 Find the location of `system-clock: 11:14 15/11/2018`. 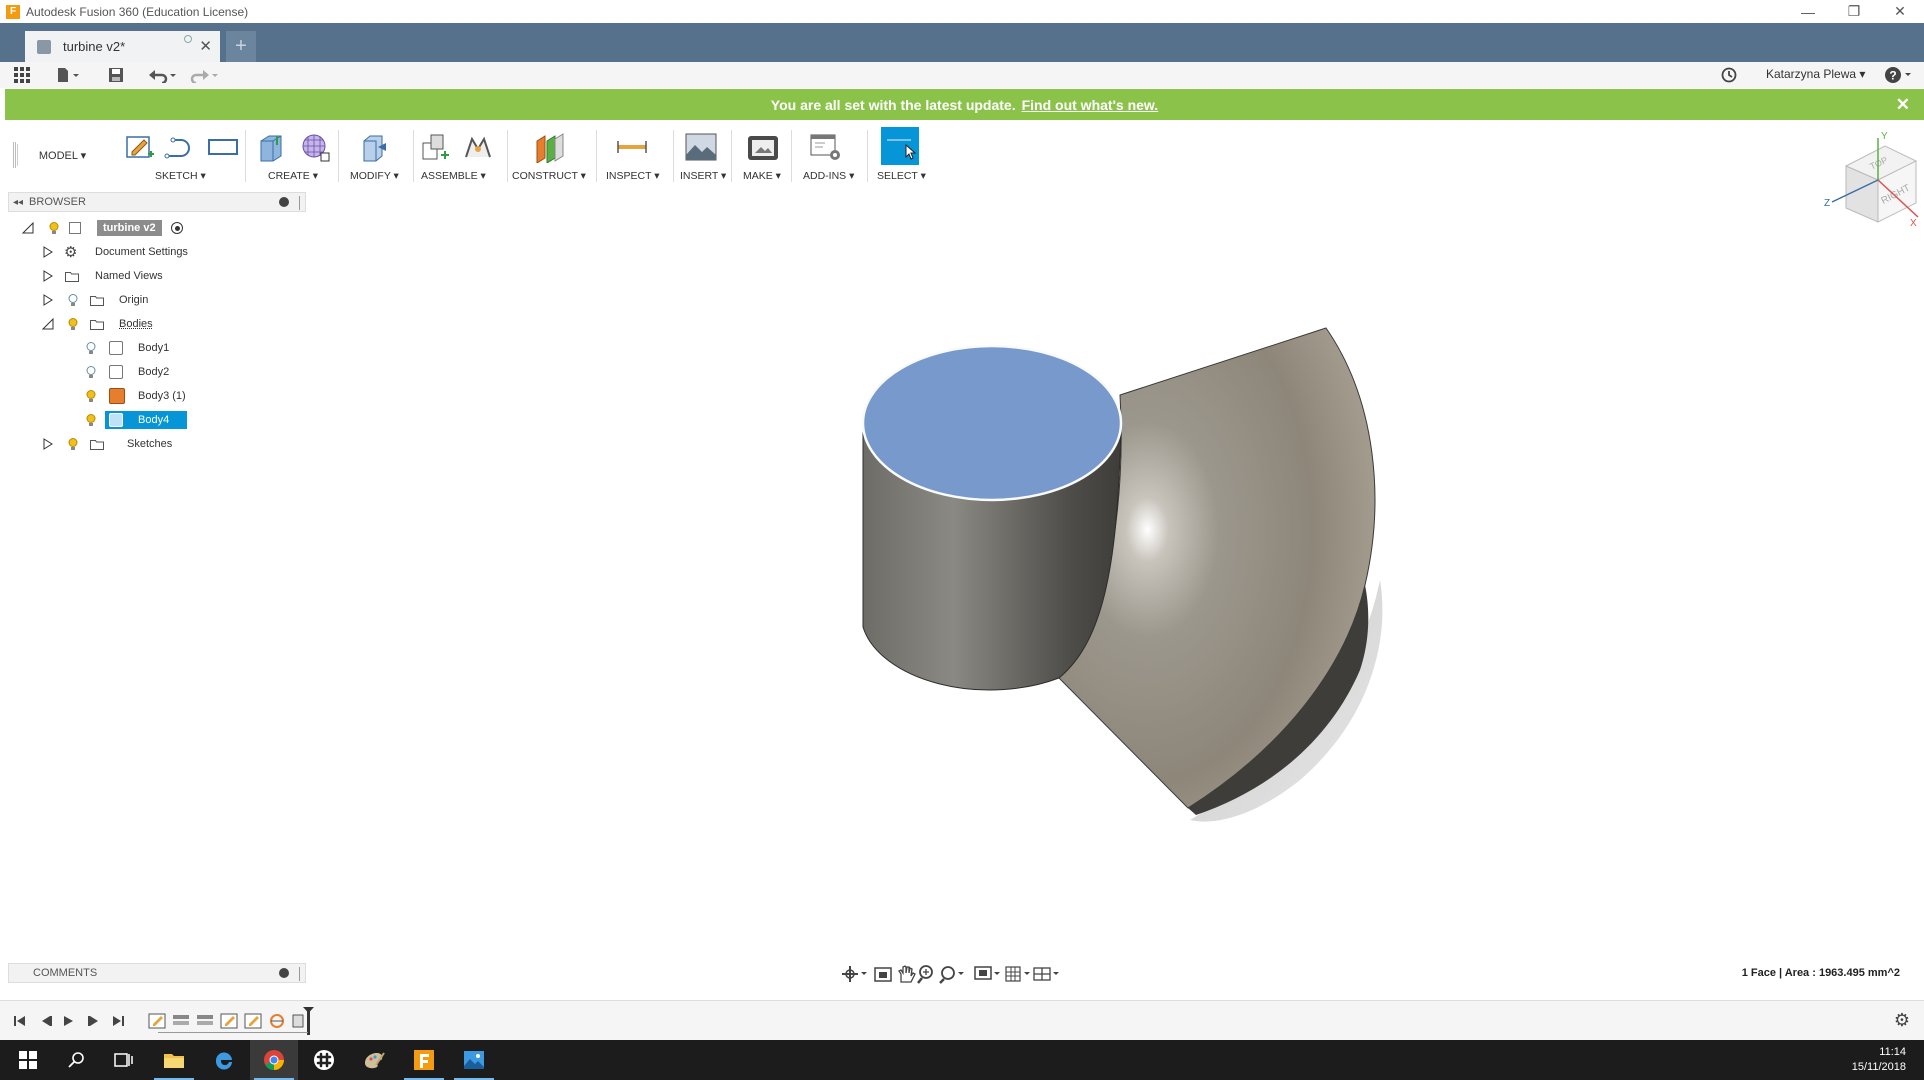

system-clock: 11:14 15/11/2018 is located at coordinates (1879, 1060).